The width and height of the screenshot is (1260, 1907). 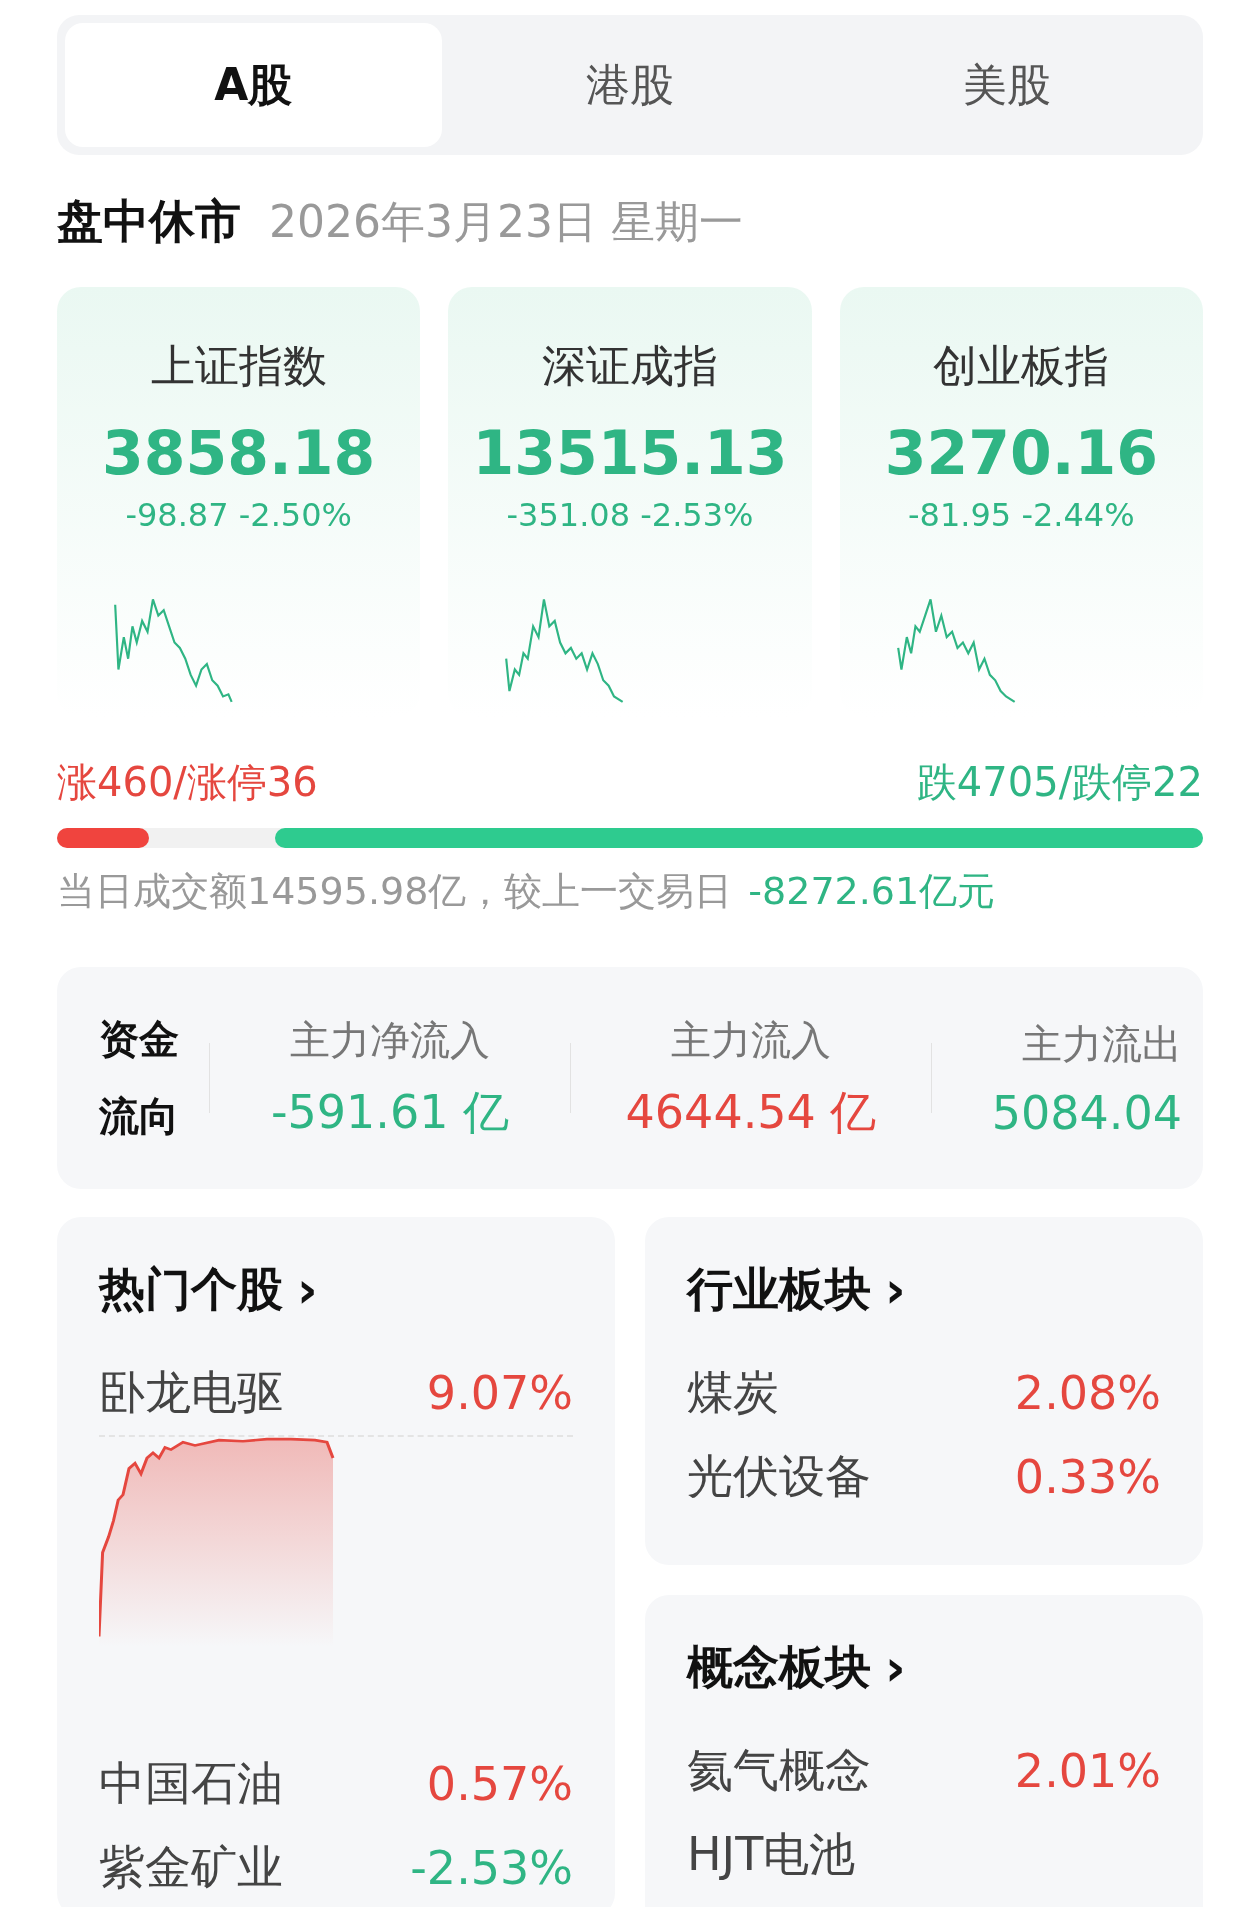 What do you see at coordinates (630, 85) in the screenshot?
I see `market-tab: 港股` at bounding box center [630, 85].